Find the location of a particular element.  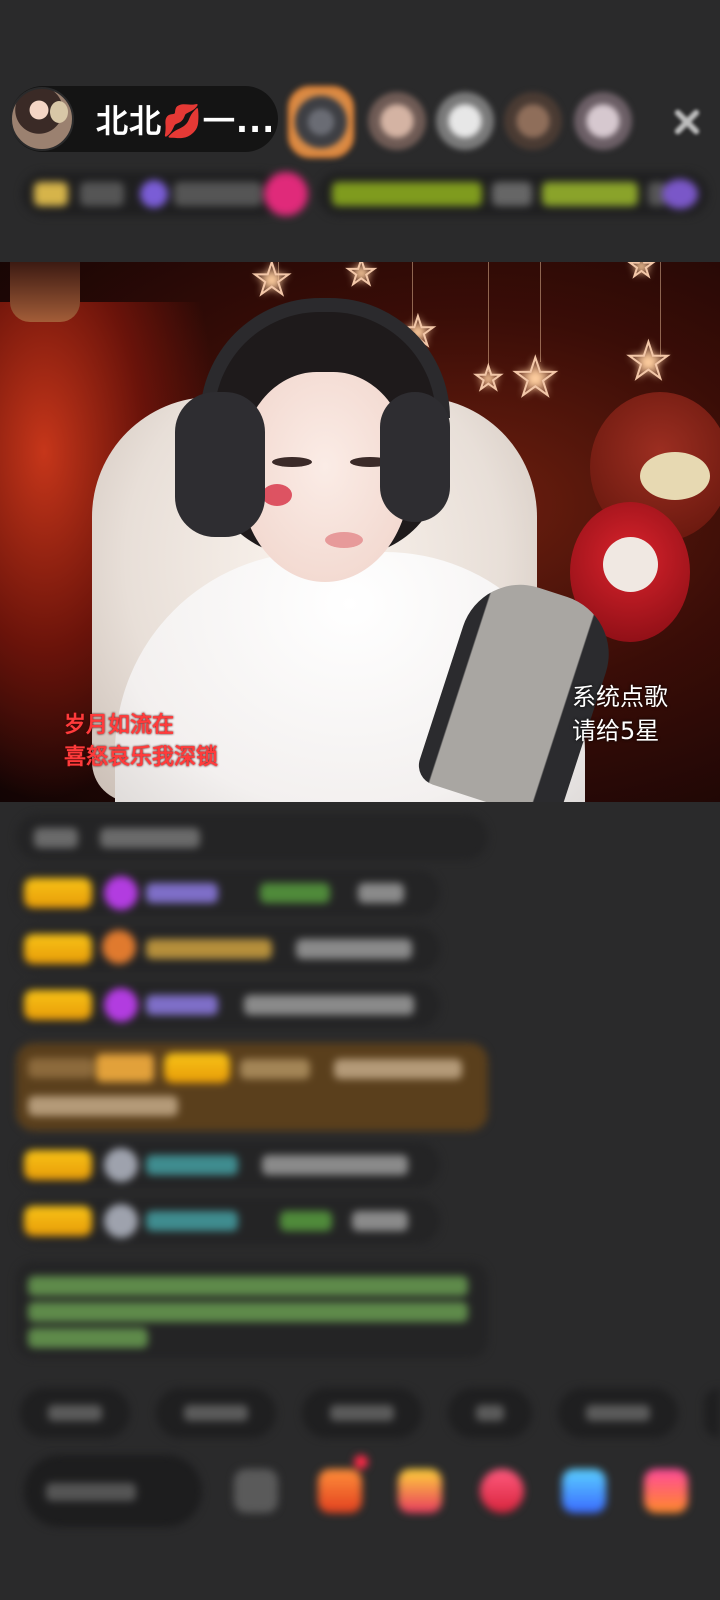

game-icon is located at coordinates (584, 1491).